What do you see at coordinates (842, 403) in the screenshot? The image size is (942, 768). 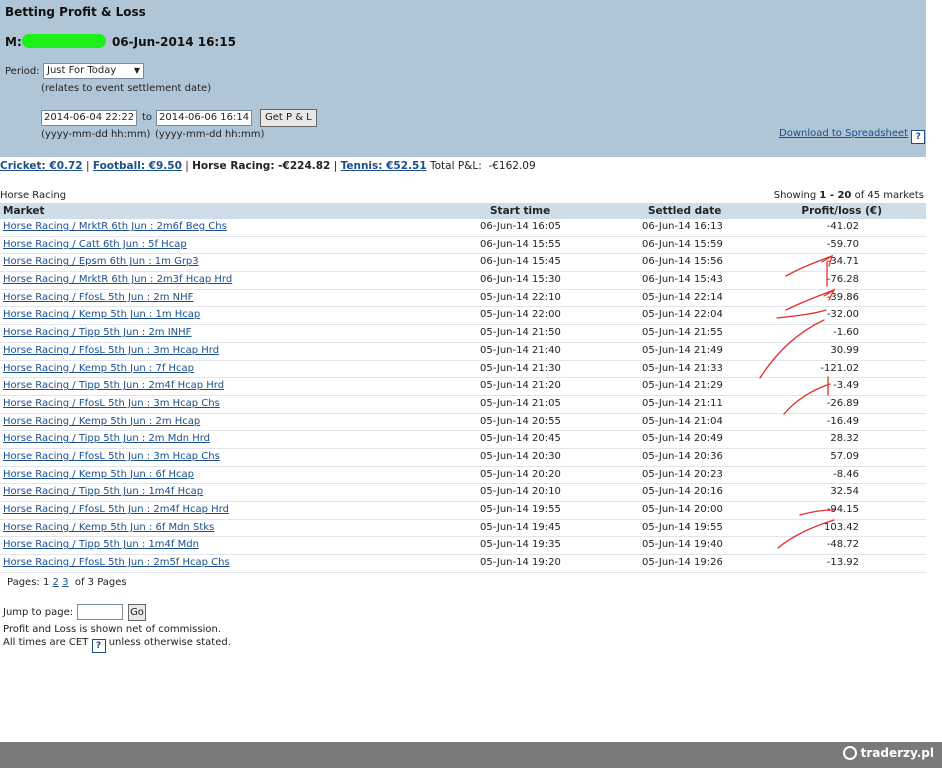 I see `profit-loss-cell: -26.89` at bounding box center [842, 403].